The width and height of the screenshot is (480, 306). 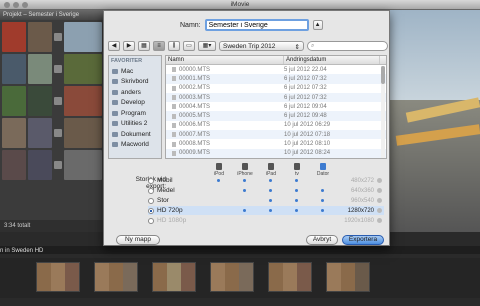 I want to click on folder-label: Sweden Trip 2012, so click(x=249, y=46).